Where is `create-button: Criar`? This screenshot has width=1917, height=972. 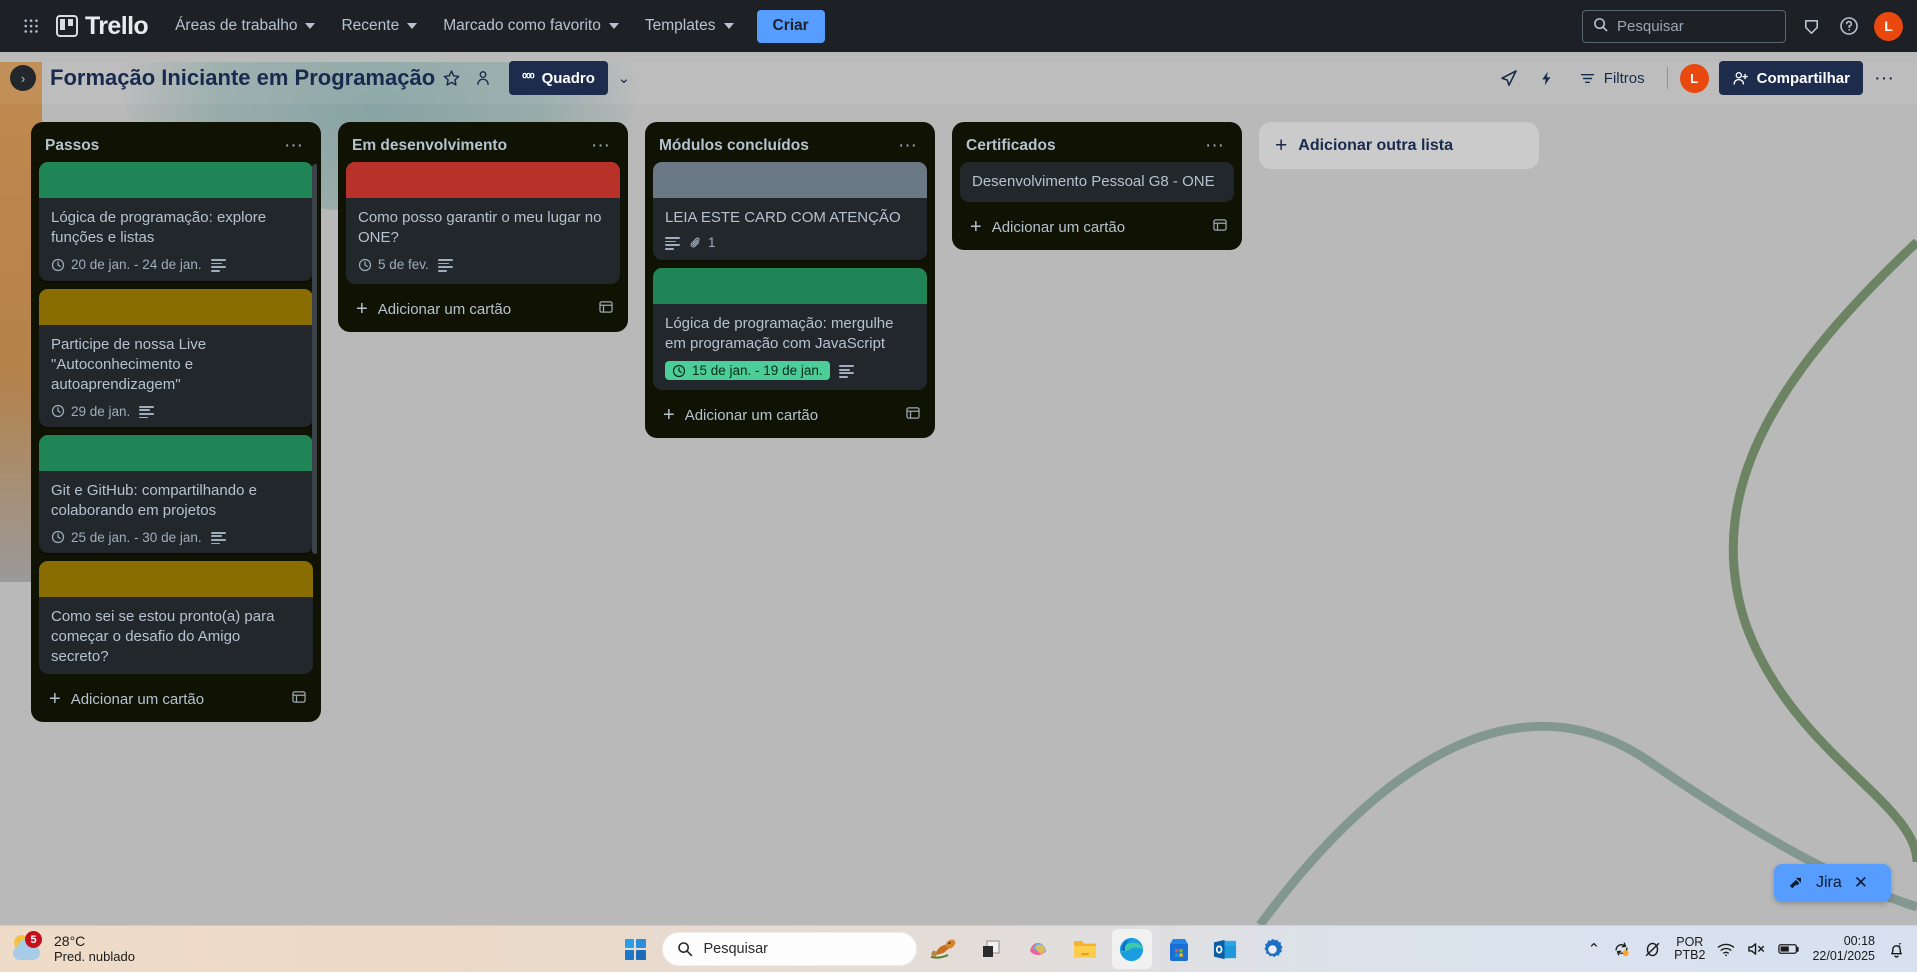 create-button: Criar is located at coordinates (790, 26).